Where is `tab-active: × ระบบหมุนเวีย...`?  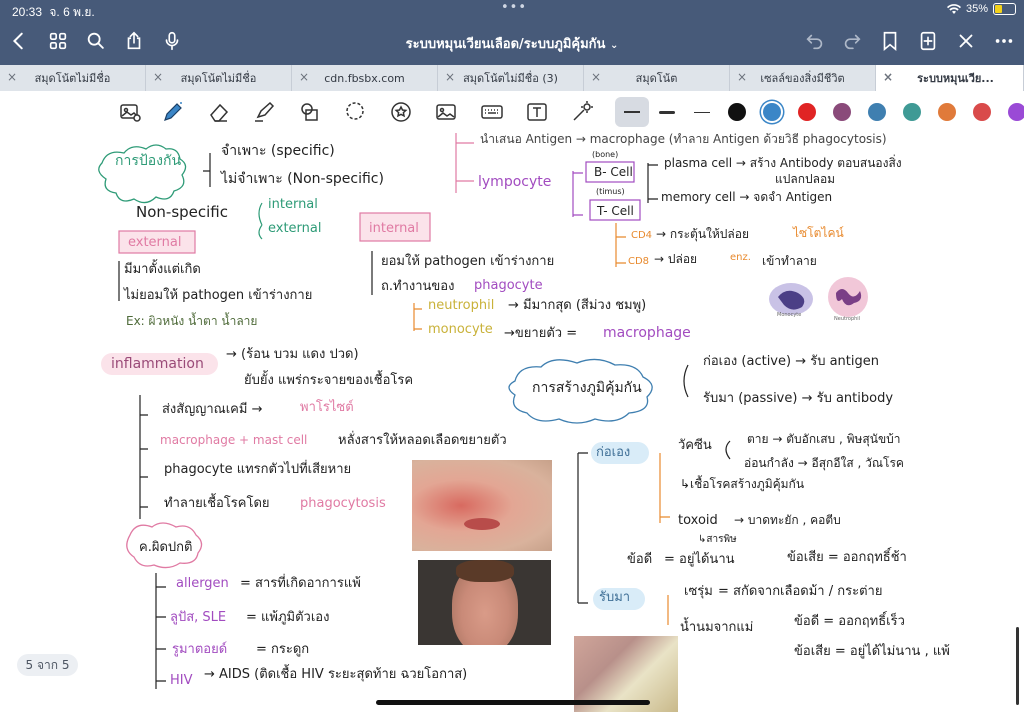 tab-active: × ระบบหมุนเวีย... is located at coordinates (950, 78).